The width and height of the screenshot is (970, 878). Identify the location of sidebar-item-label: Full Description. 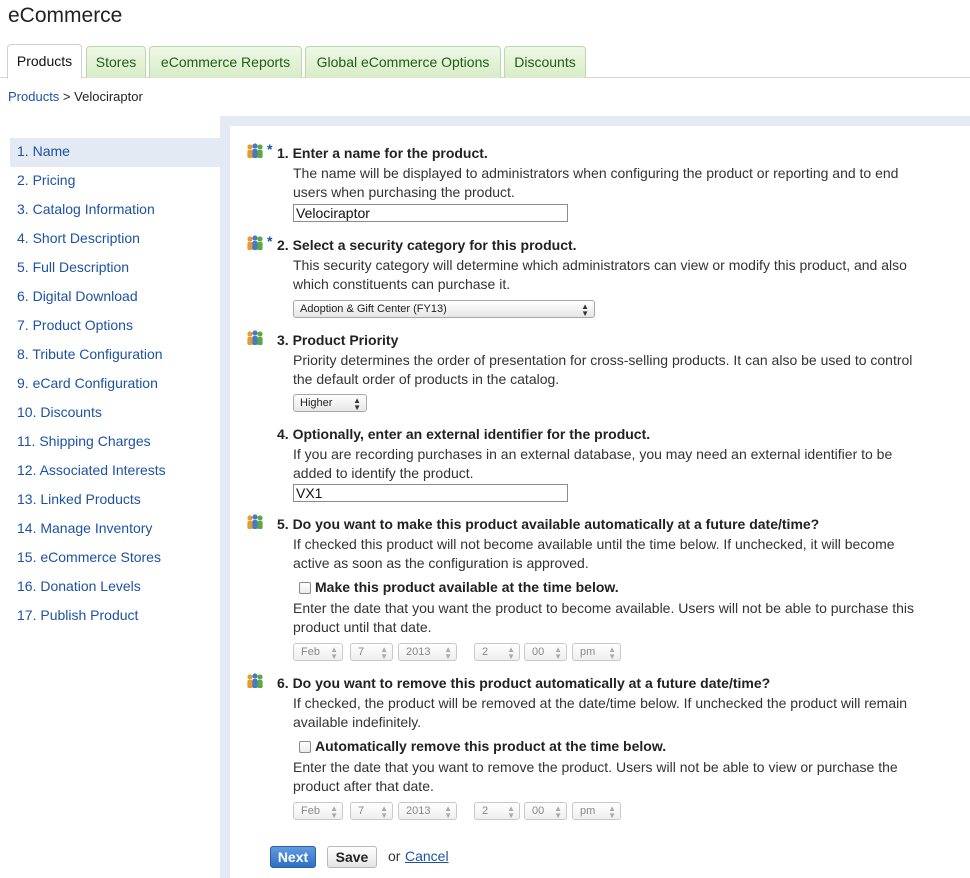
(81, 267).